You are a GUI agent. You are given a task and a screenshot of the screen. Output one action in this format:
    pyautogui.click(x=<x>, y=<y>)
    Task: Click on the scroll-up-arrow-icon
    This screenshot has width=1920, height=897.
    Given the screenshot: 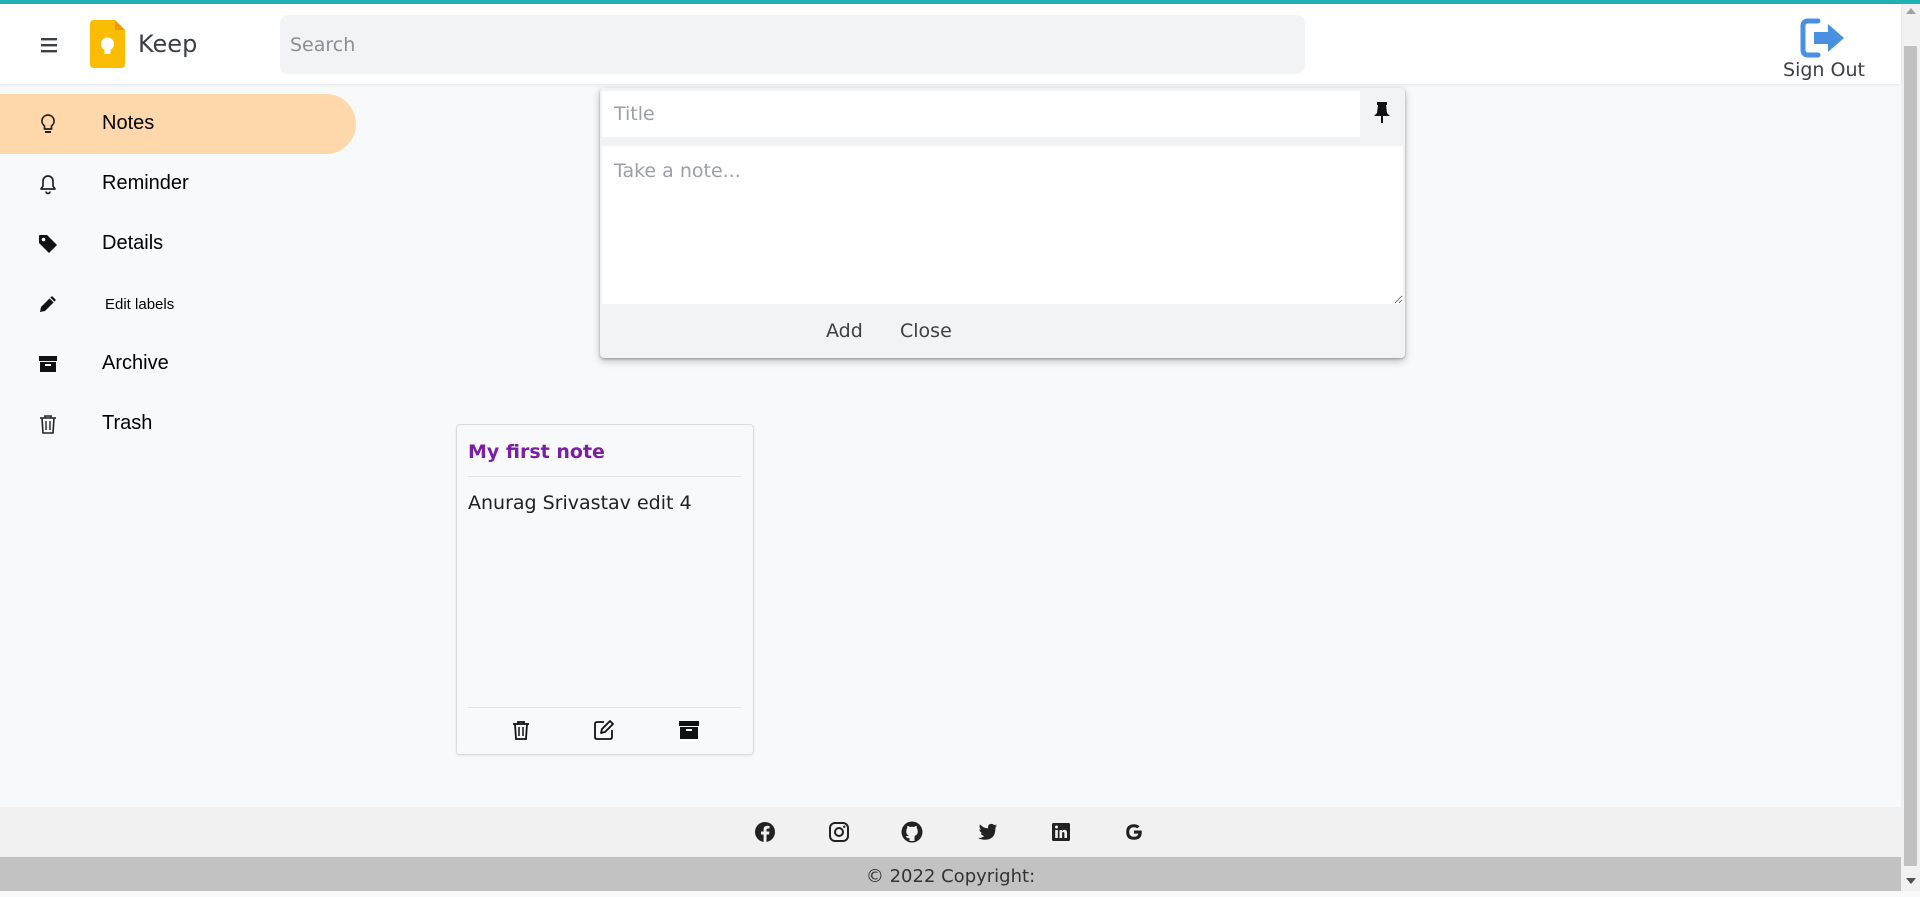 What is the action you would take?
    pyautogui.click(x=1911, y=11)
    